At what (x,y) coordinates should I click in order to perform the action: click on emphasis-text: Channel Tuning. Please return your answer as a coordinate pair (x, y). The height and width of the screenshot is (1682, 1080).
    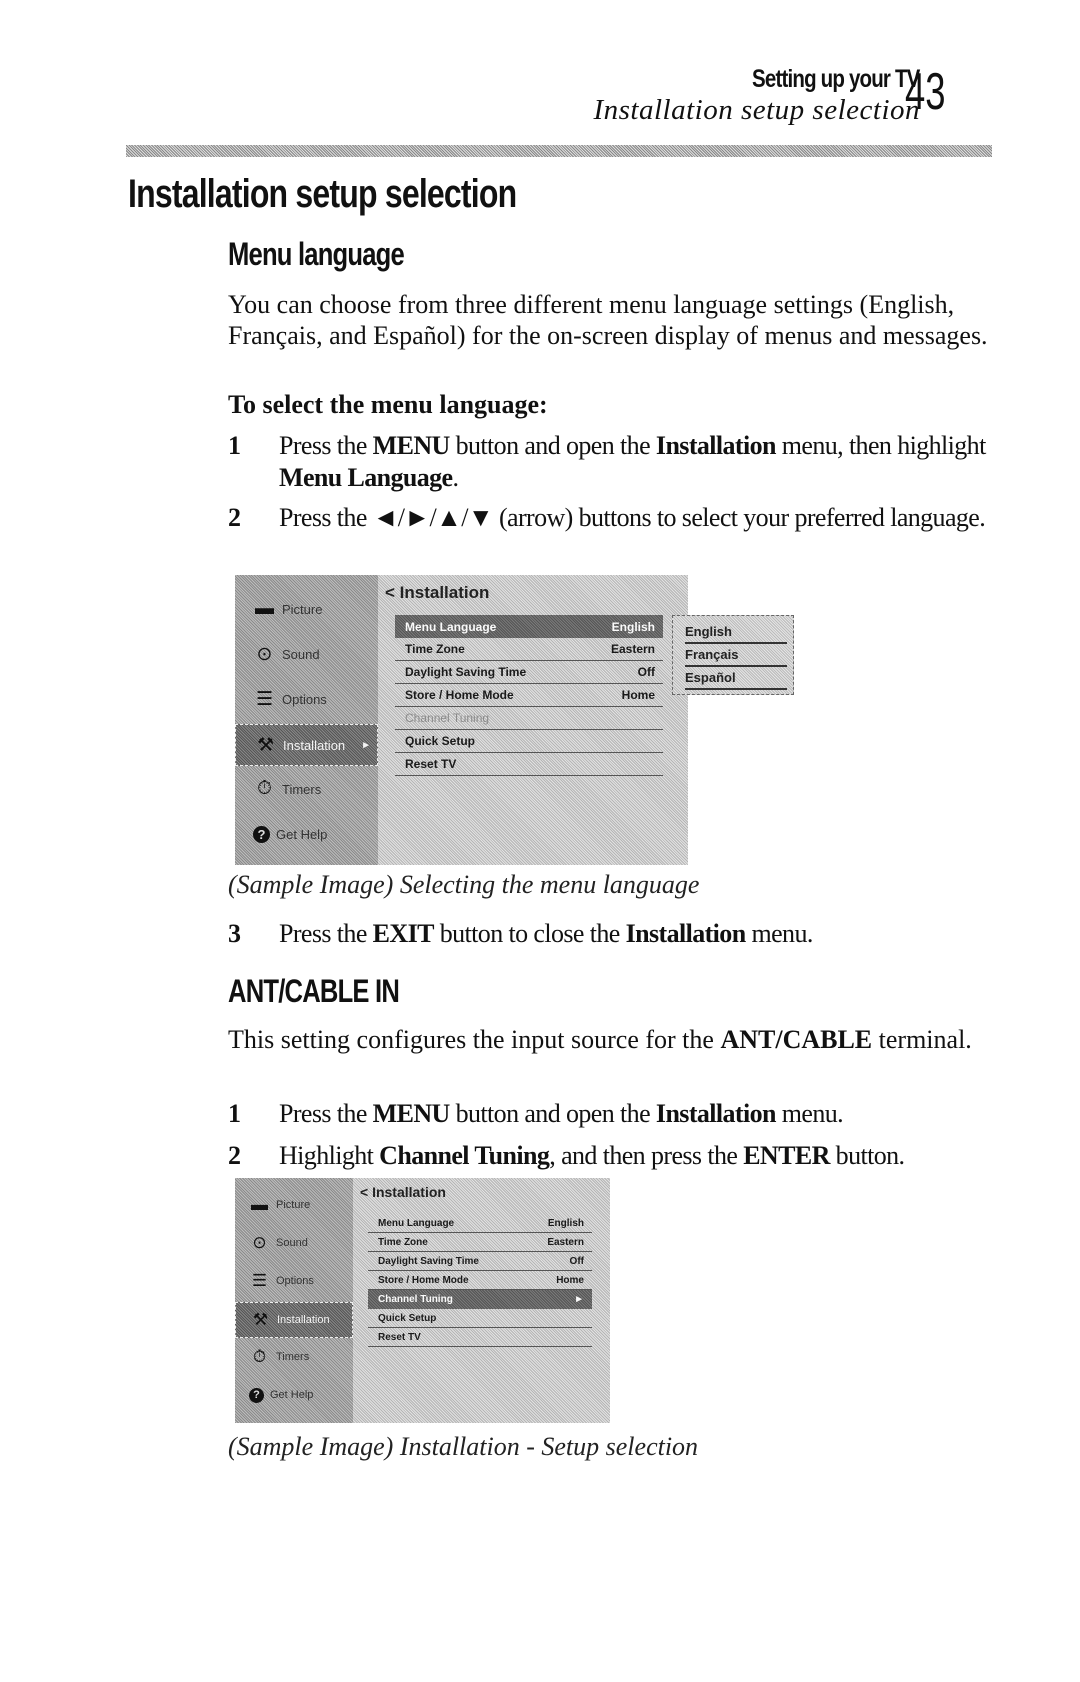
    Looking at the image, I should click on (464, 1155).